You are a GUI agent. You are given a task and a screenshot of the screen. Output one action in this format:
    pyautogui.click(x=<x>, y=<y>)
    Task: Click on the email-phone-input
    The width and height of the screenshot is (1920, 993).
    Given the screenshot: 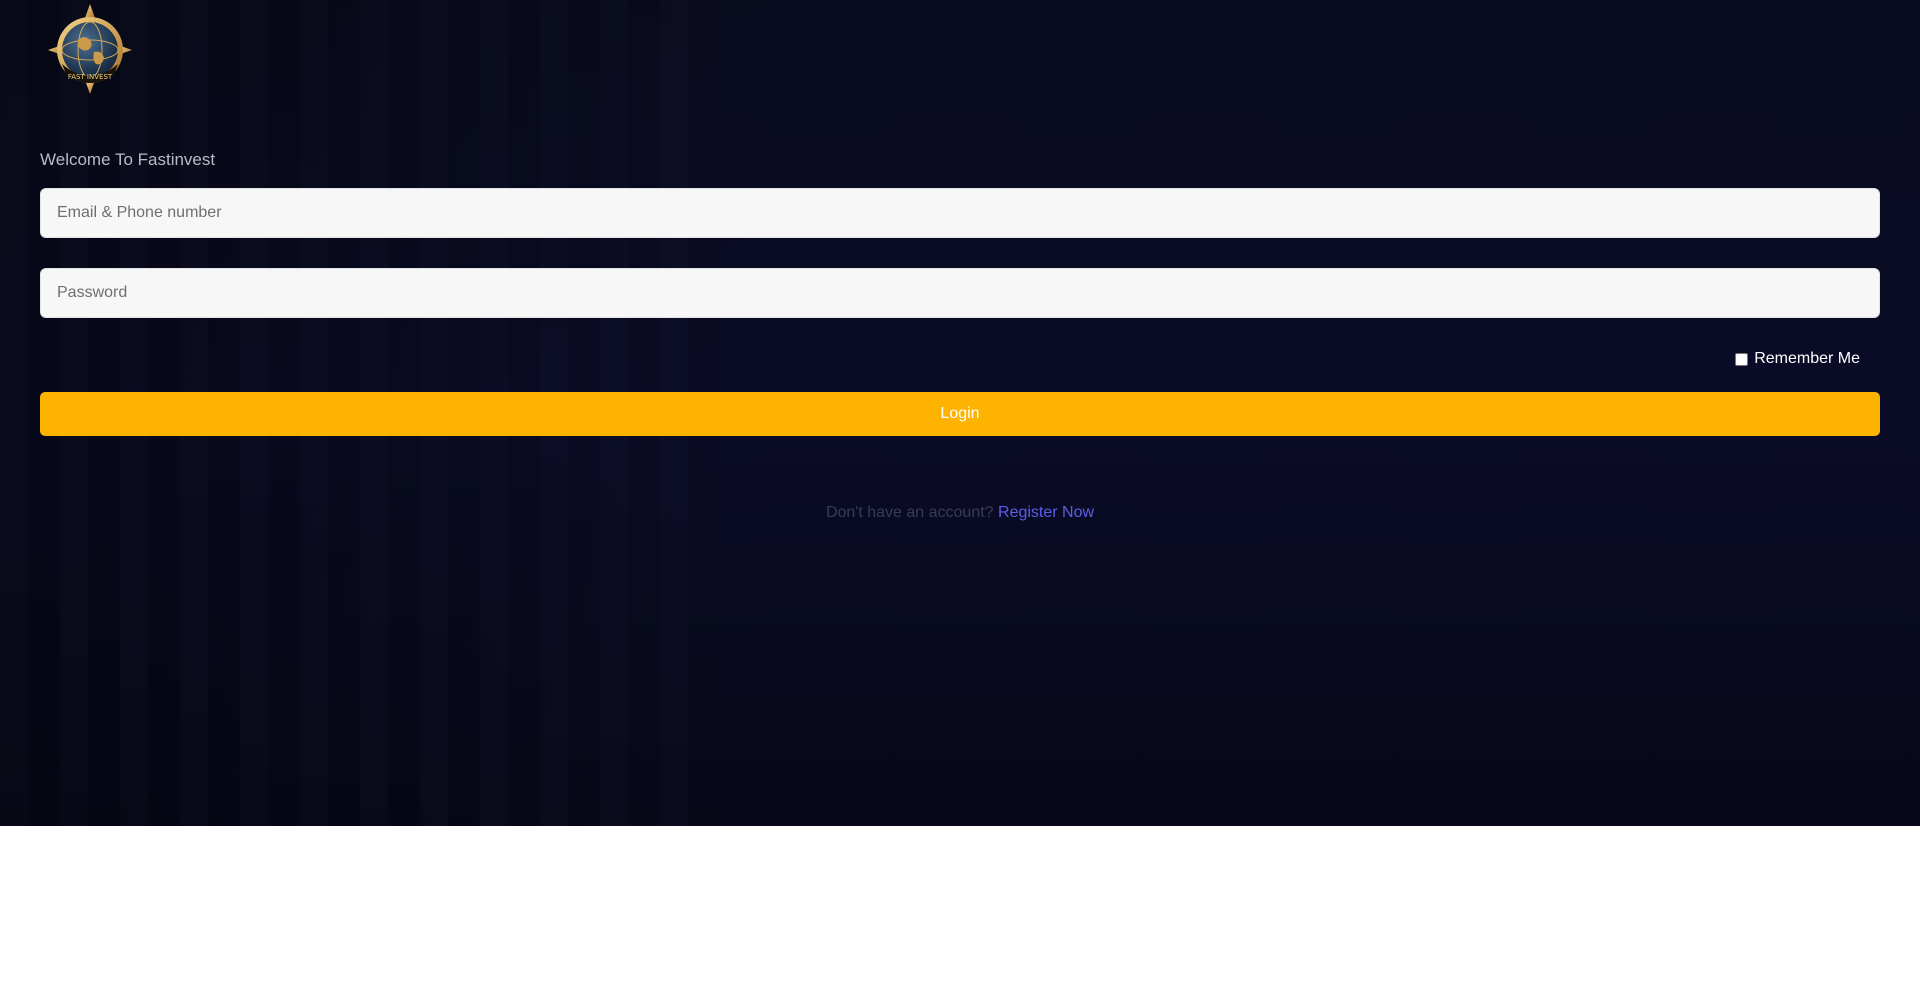 What is the action you would take?
    pyautogui.click(x=960, y=213)
    